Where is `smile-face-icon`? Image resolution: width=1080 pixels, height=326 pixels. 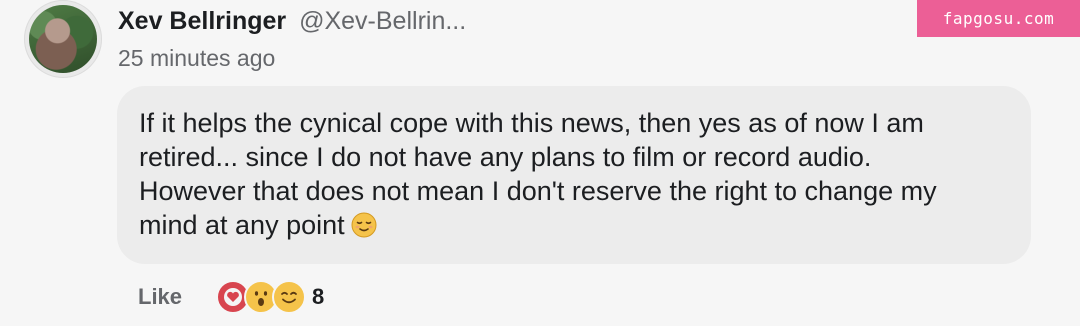
smile-face-icon is located at coordinates (289, 297).